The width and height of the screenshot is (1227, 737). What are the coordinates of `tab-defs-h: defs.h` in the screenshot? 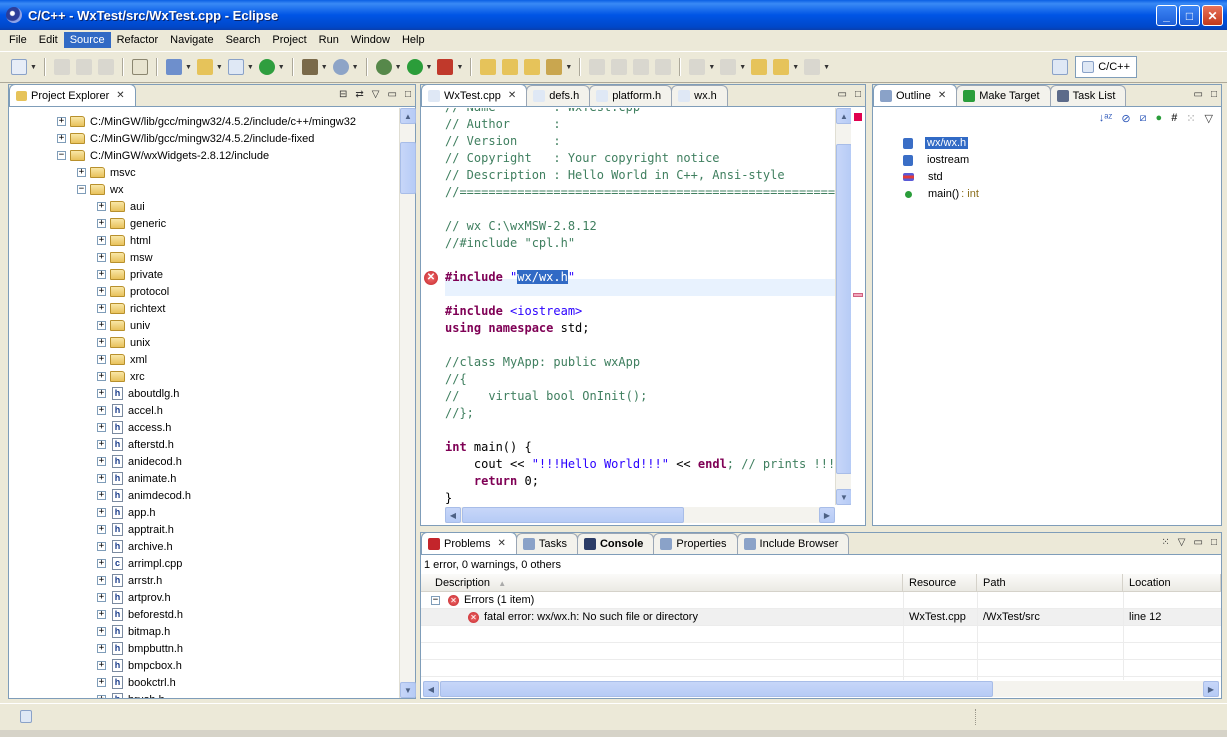 It's located at (558, 95).